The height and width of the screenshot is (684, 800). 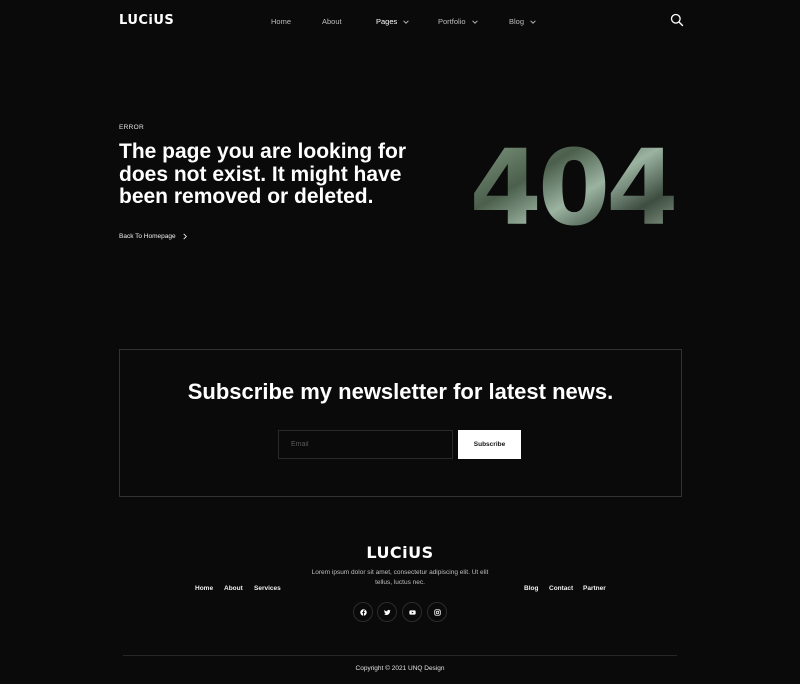 I want to click on youtube-button, so click(x=412, y=612).